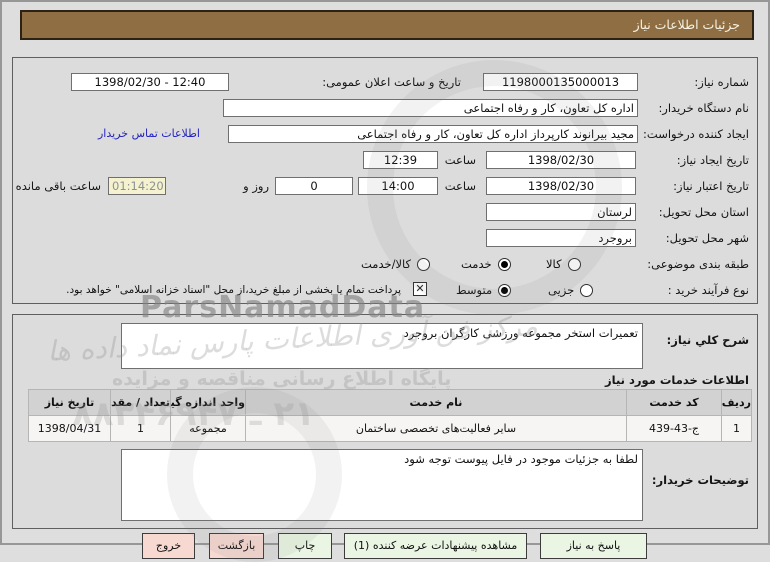 This screenshot has height=562, width=770. I want to click on table-cell: ج-43-439, so click(674, 428).